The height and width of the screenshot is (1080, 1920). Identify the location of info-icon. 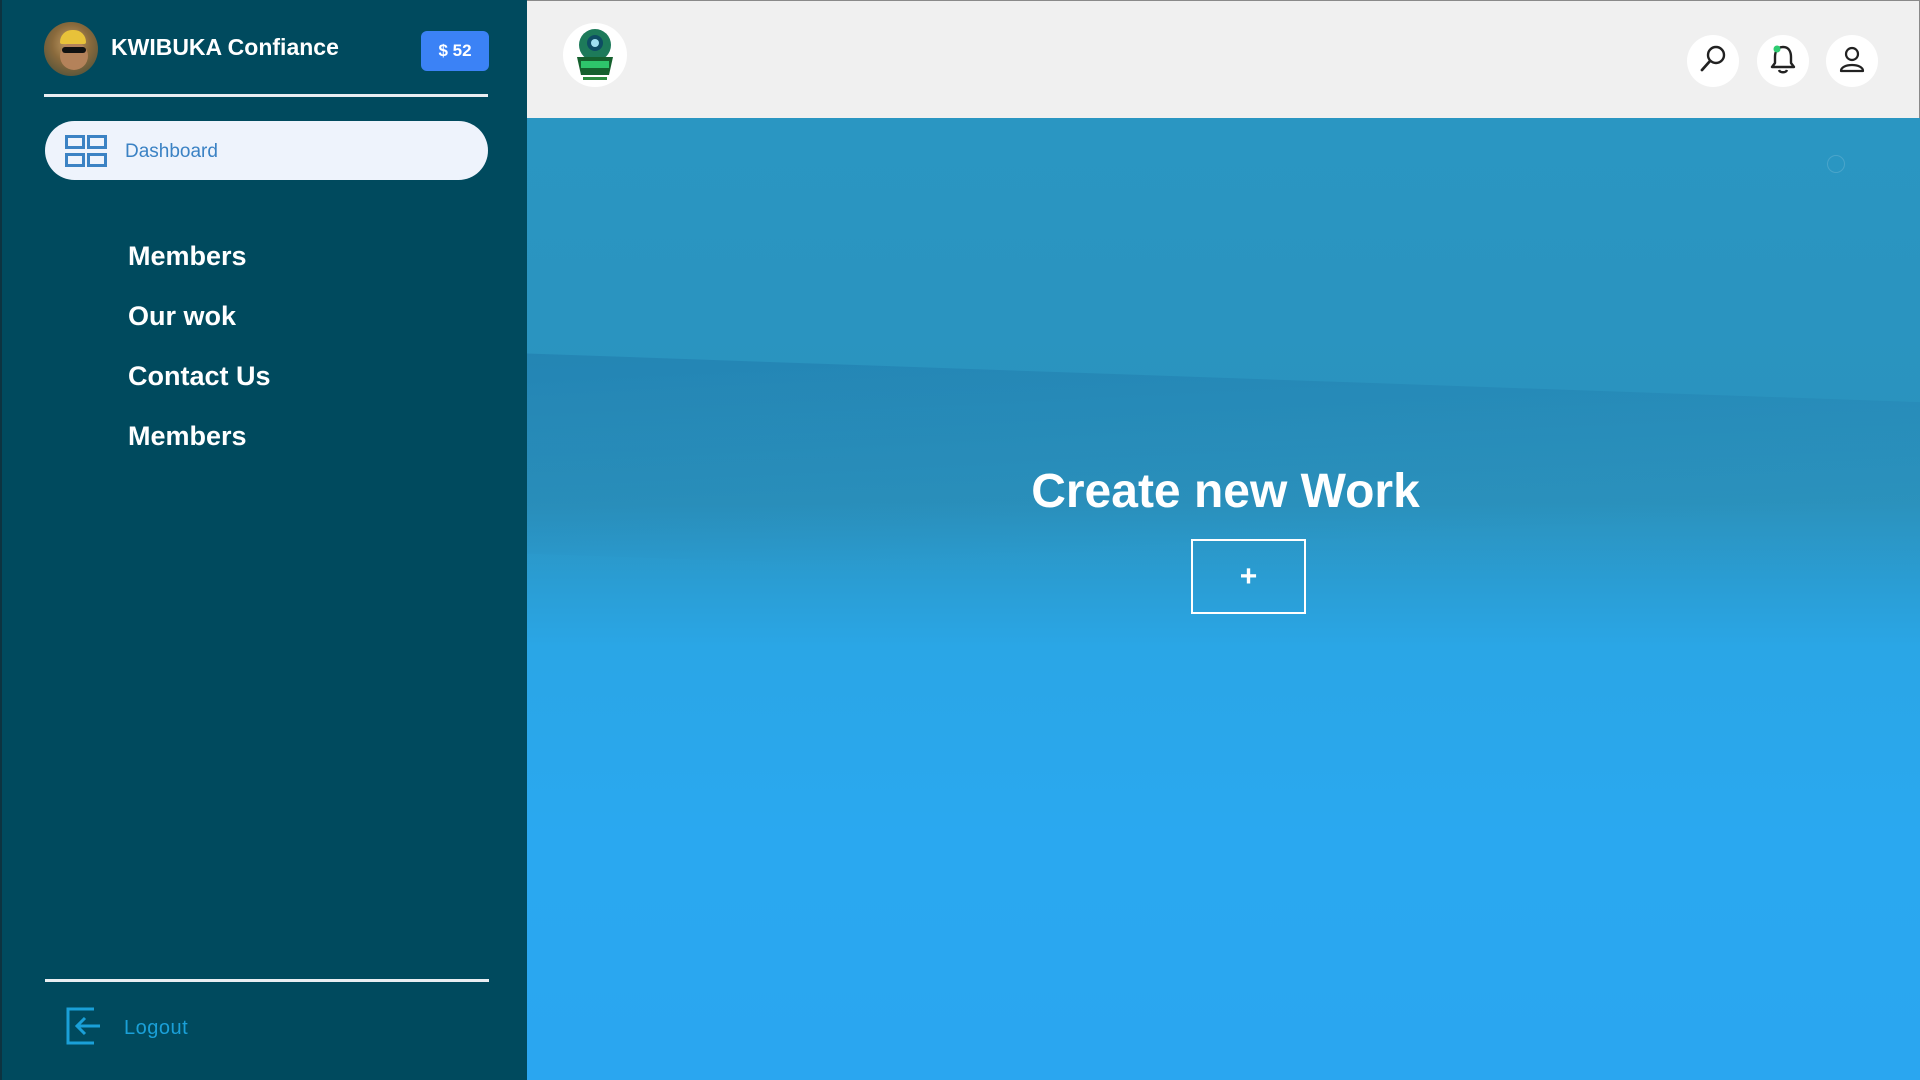
(1836, 164).